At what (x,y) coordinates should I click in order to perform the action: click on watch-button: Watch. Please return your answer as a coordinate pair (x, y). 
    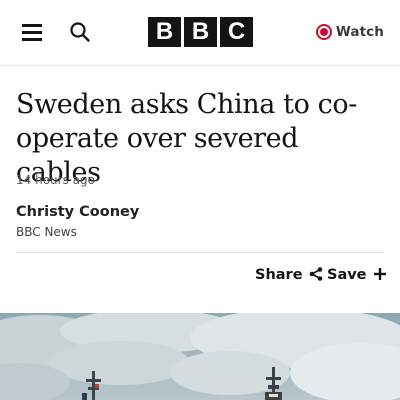
    Looking at the image, I should click on (349, 32).